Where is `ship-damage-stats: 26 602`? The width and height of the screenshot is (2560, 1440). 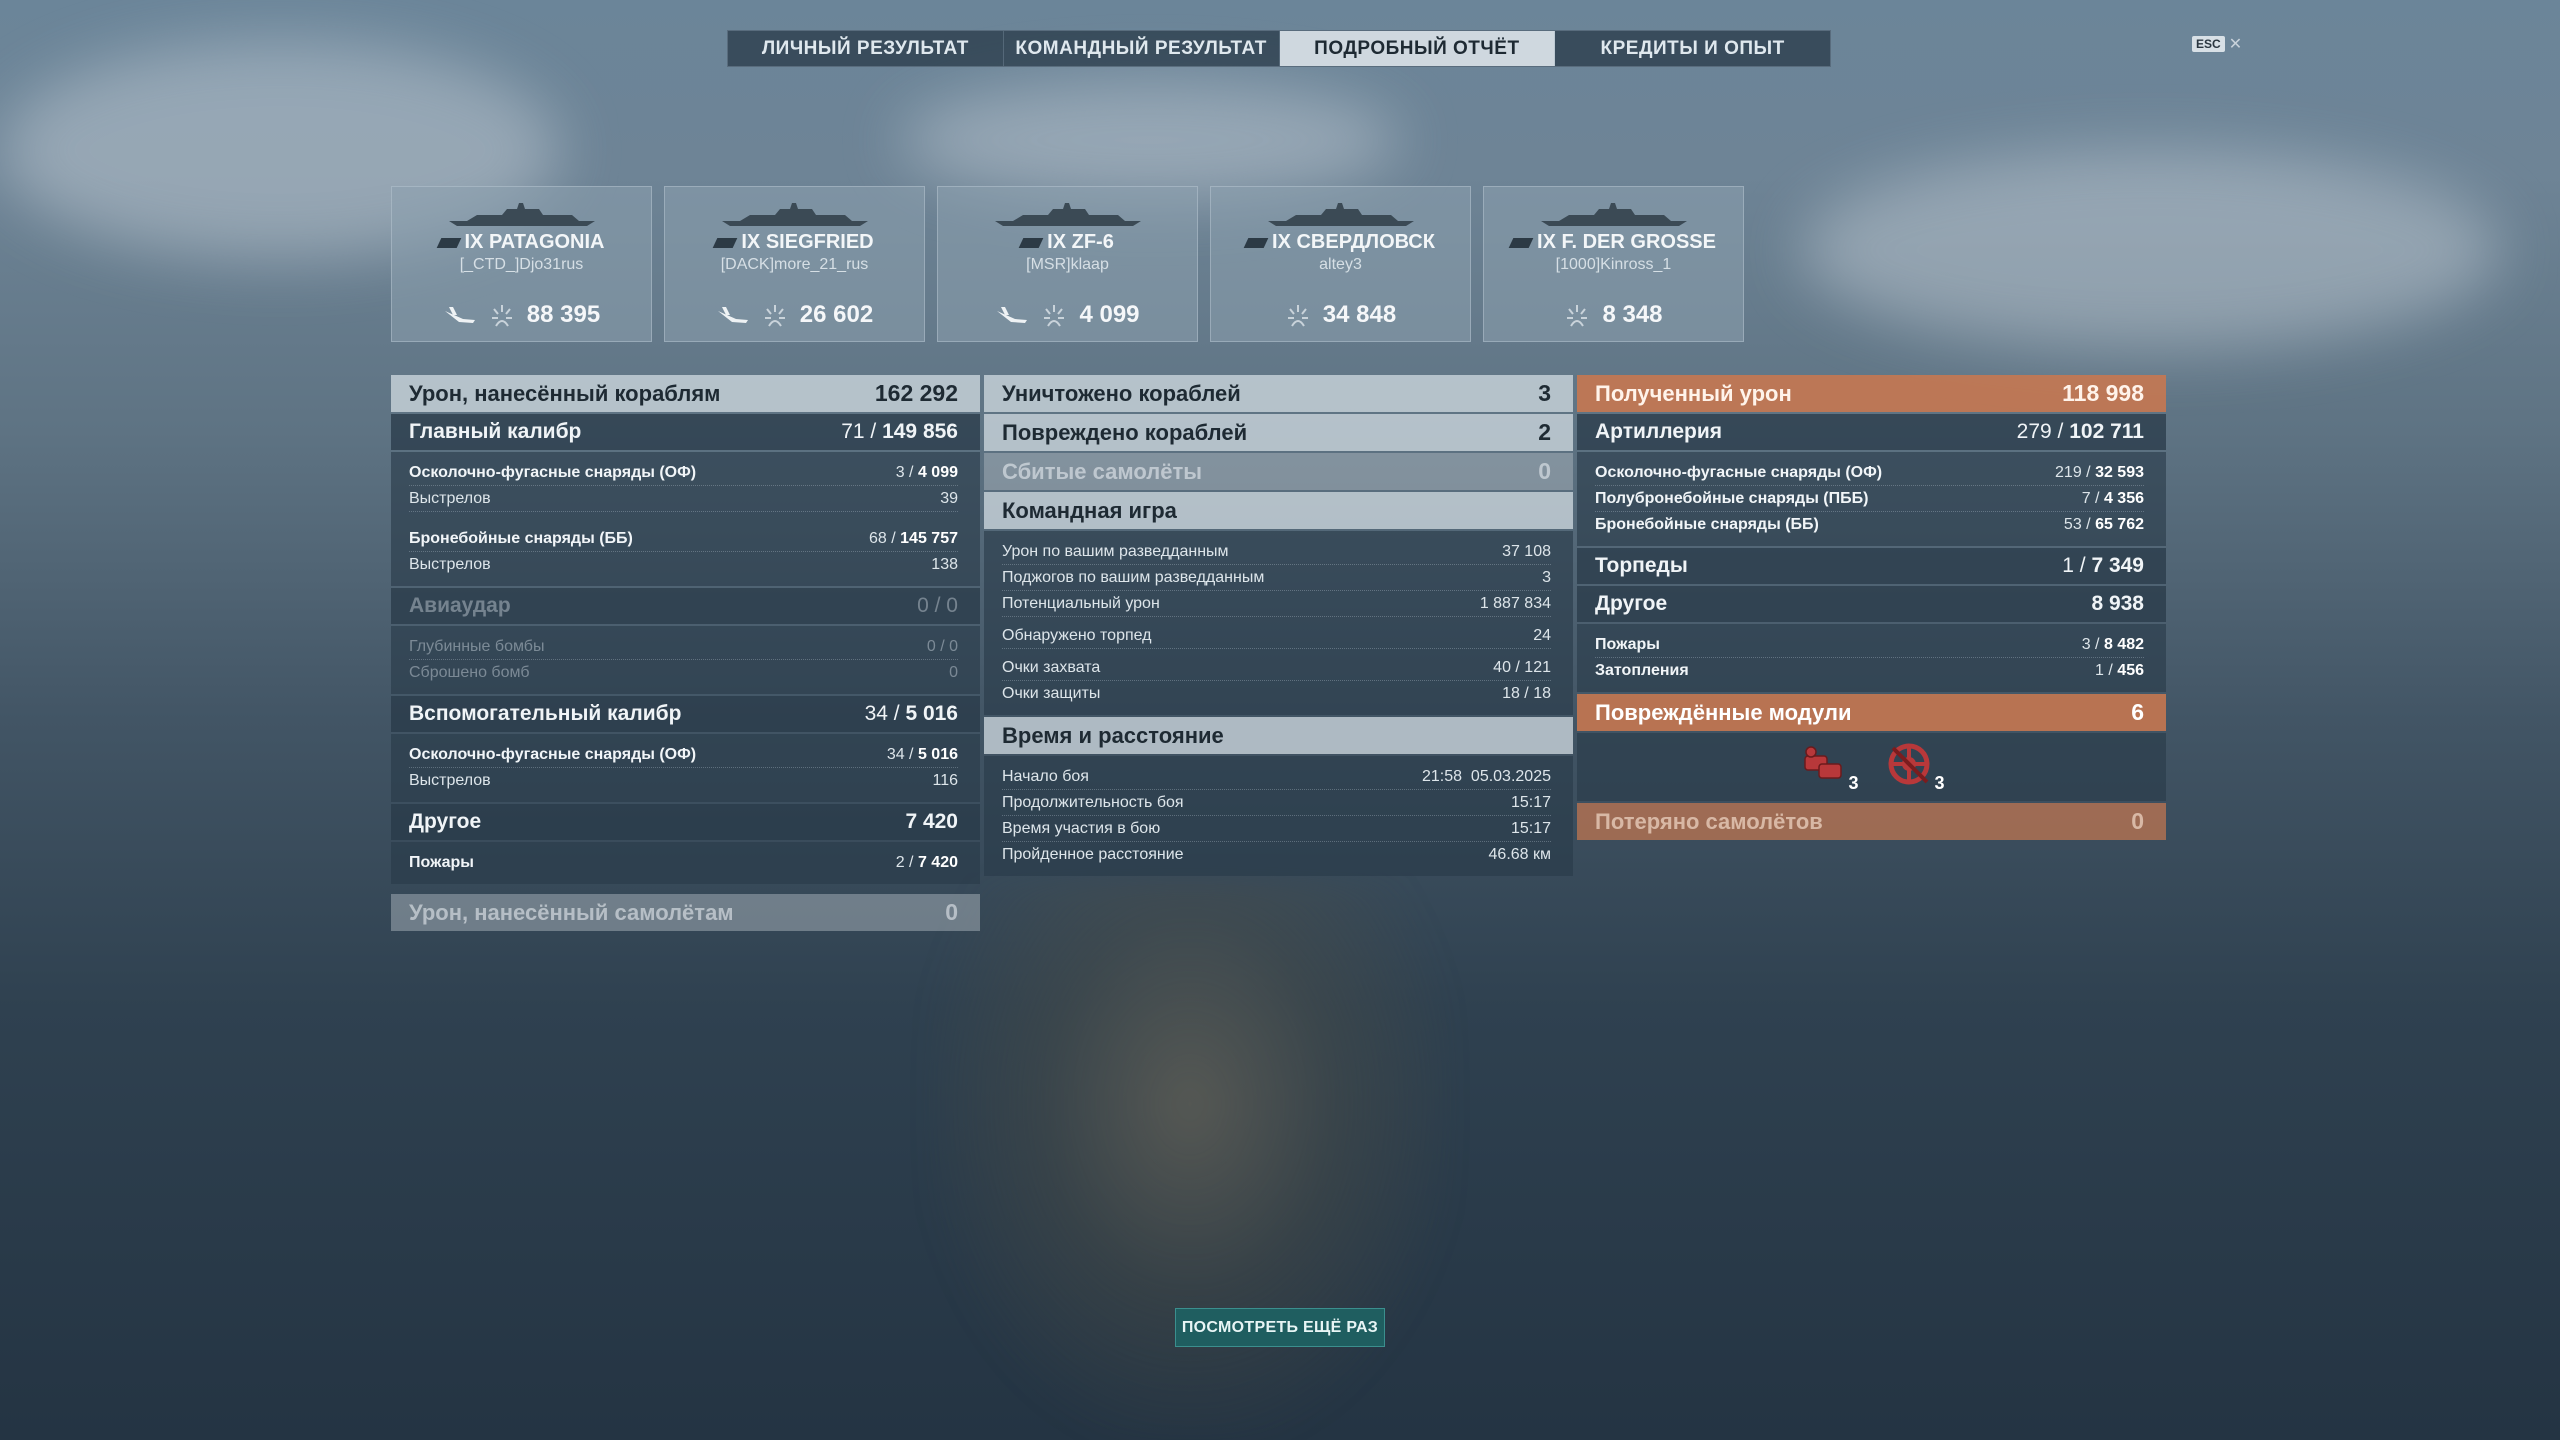 ship-damage-stats: 26 602 is located at coordinates (794, 315).